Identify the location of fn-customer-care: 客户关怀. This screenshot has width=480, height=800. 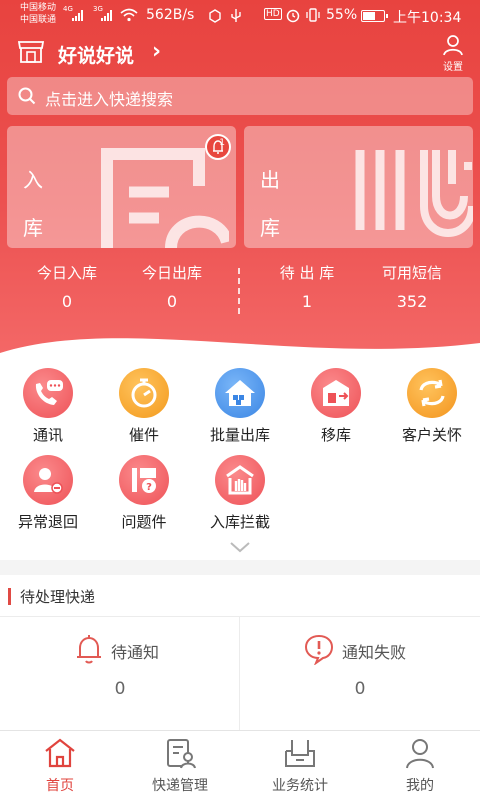
(432, 406).